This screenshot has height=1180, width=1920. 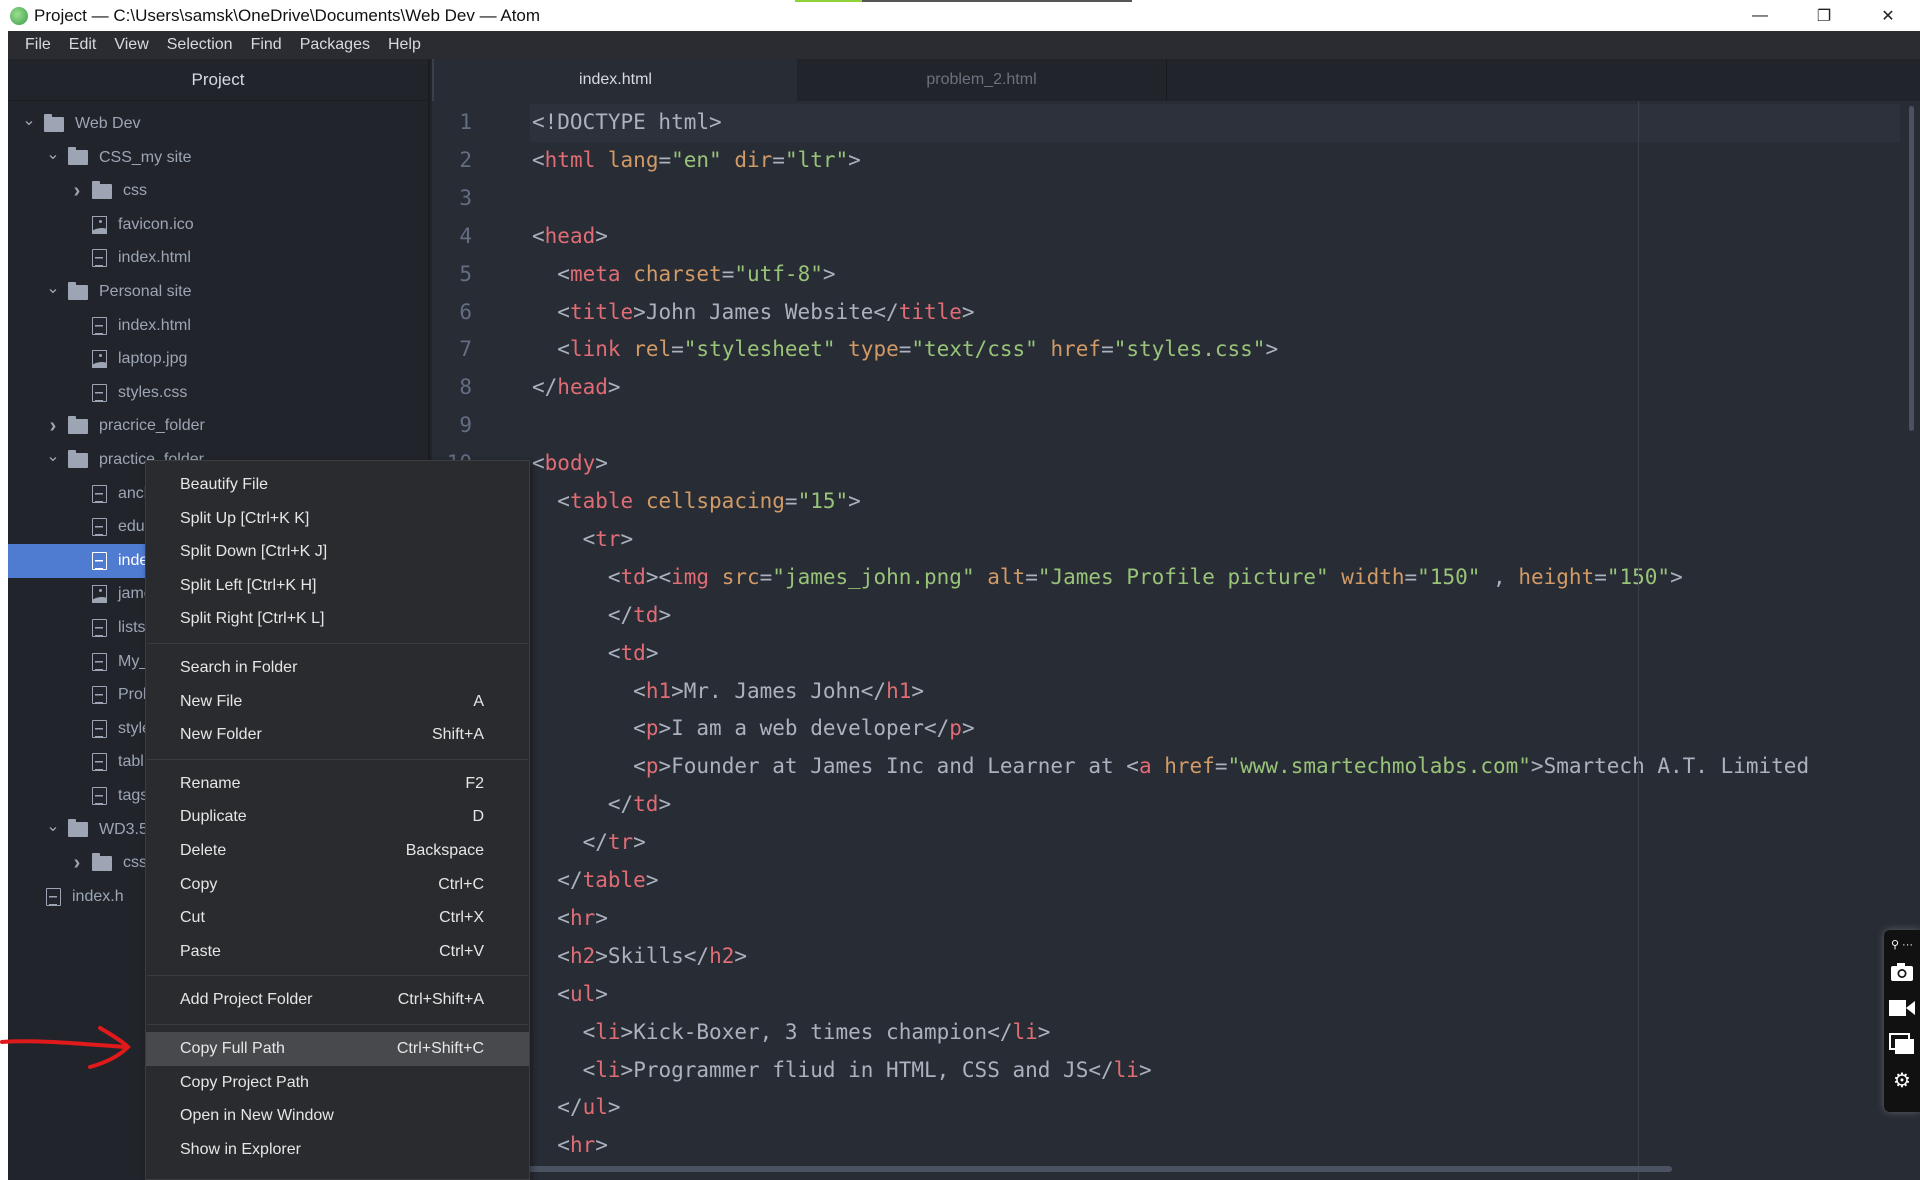 I want to click on context-menu-item-delete: Delete Backspace, so click(x=337, y=851).